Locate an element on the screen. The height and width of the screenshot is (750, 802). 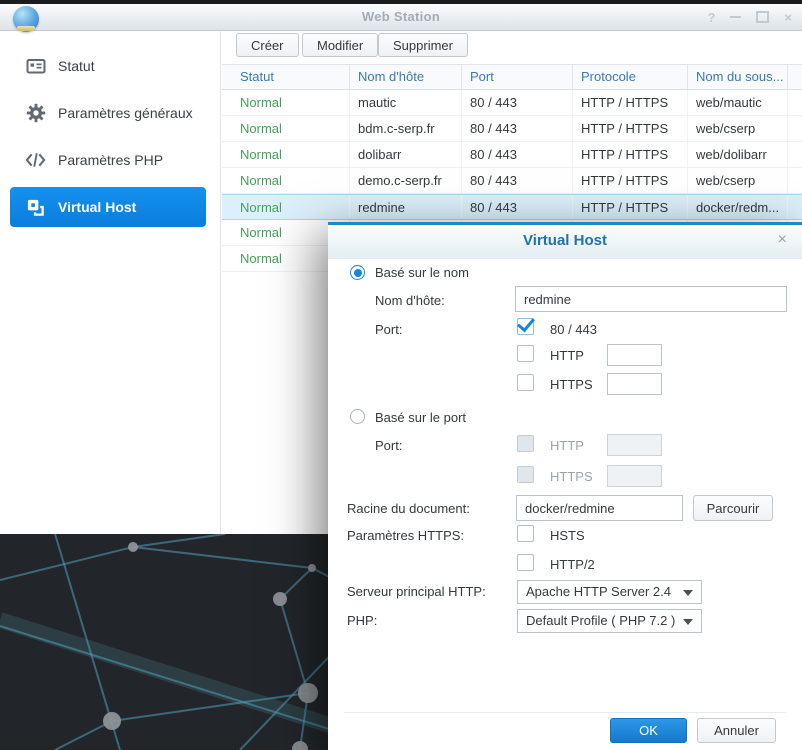
column-header-port: Port is located at coordinates (517, 77).